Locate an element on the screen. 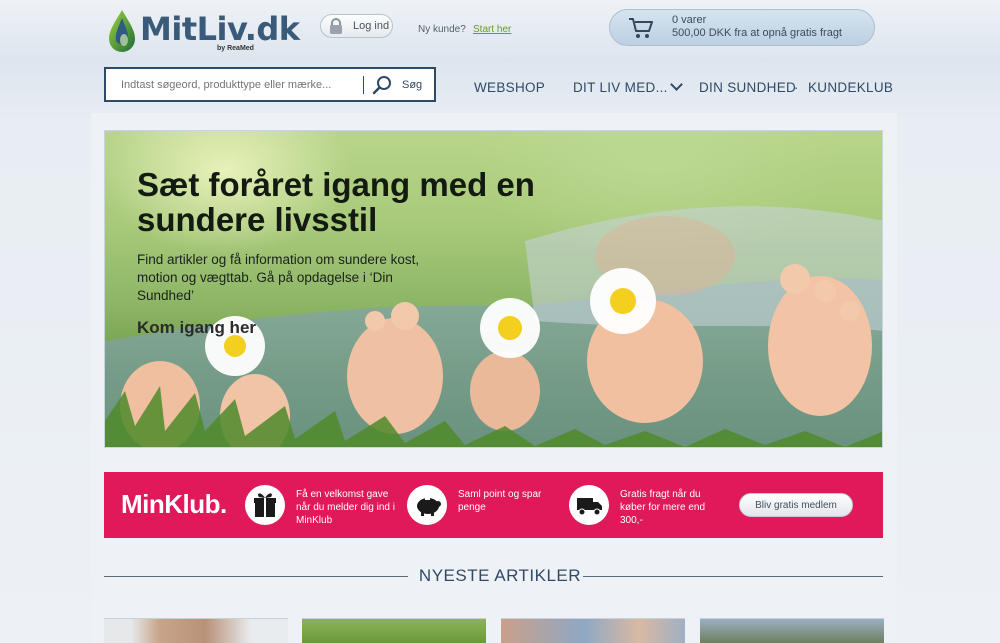  search-button: Søg is located at coordinates (412, 85).